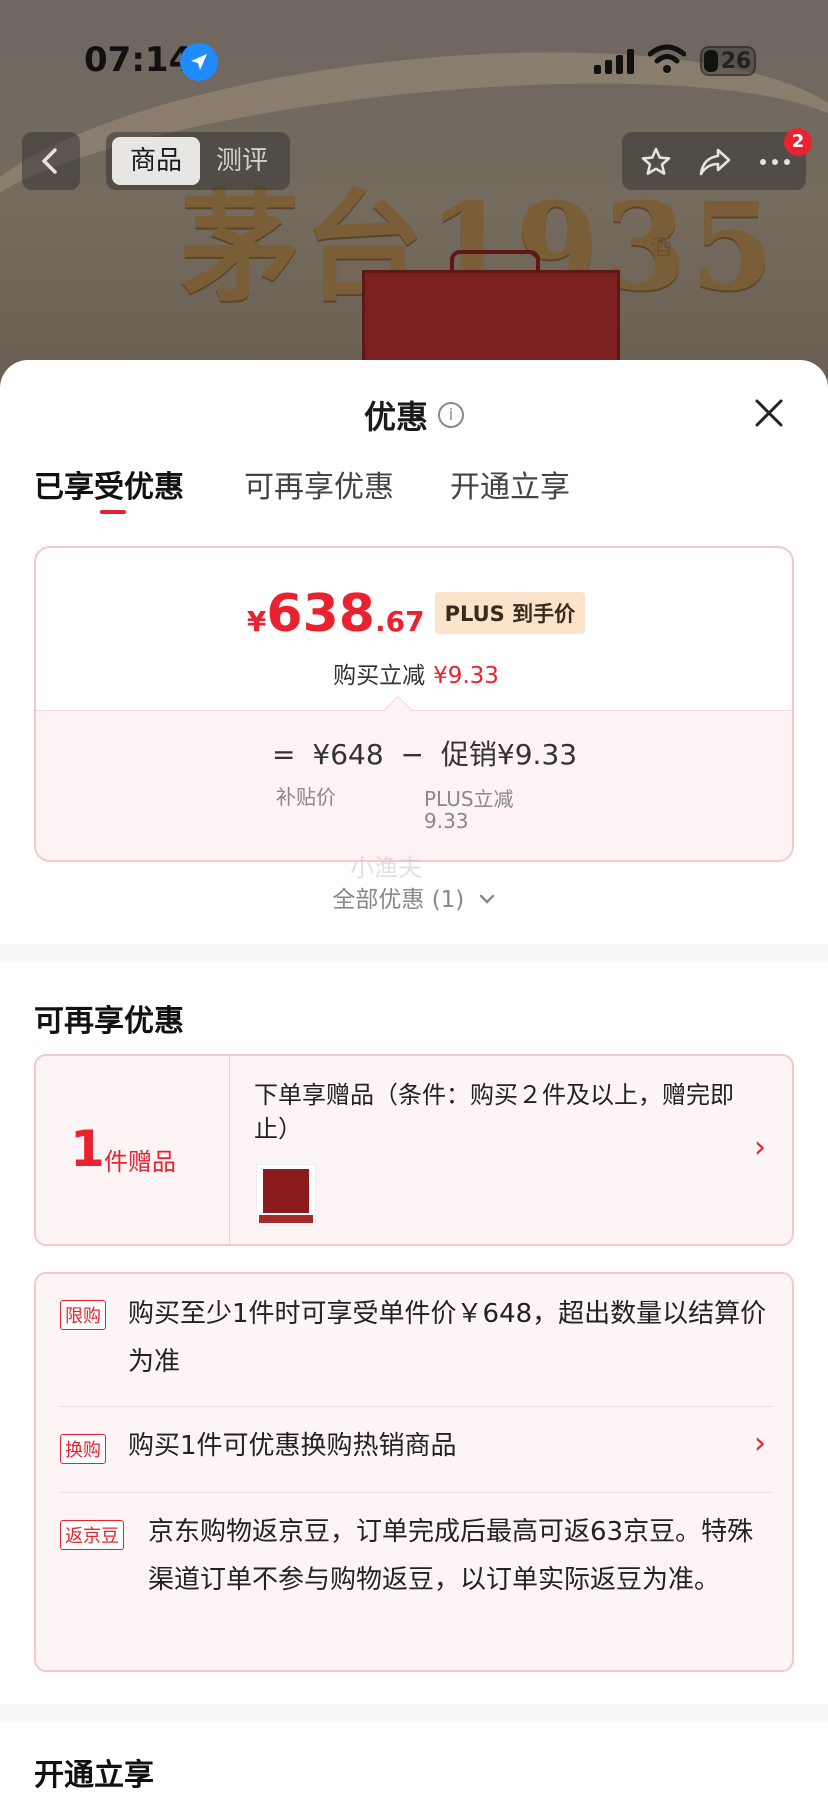 The image size is (828, 1796). I want to click on tab-review: 测评, so click(242, 161).